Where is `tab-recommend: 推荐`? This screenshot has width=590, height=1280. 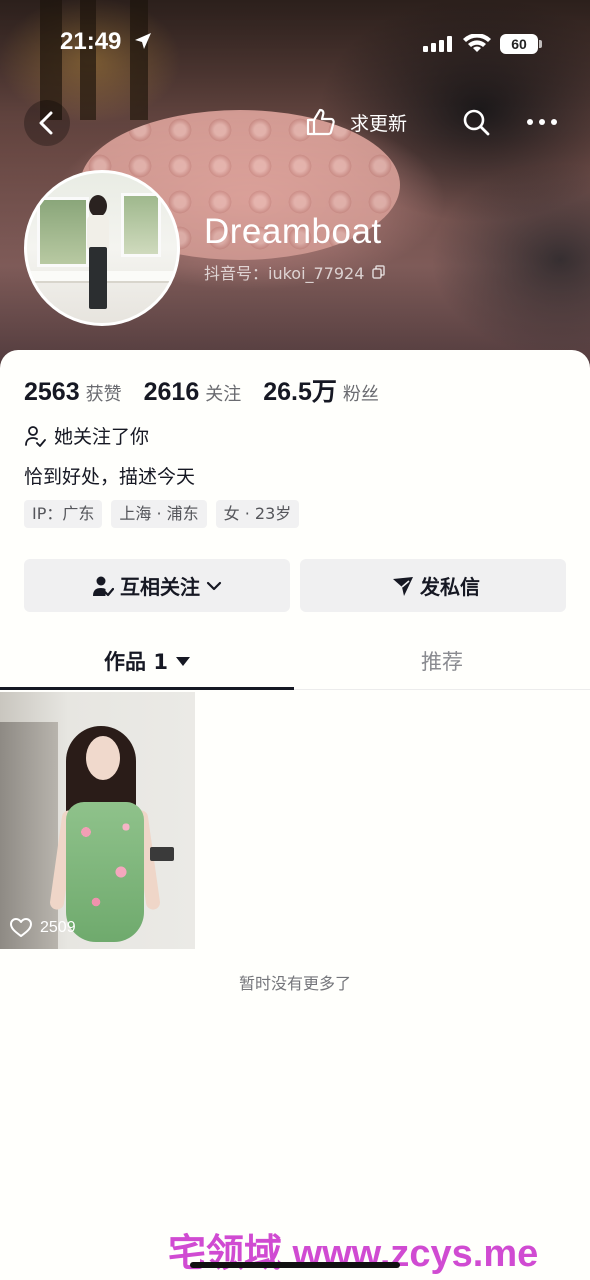
tab-recommend: 推荐 is located at coordinates (442, 661).